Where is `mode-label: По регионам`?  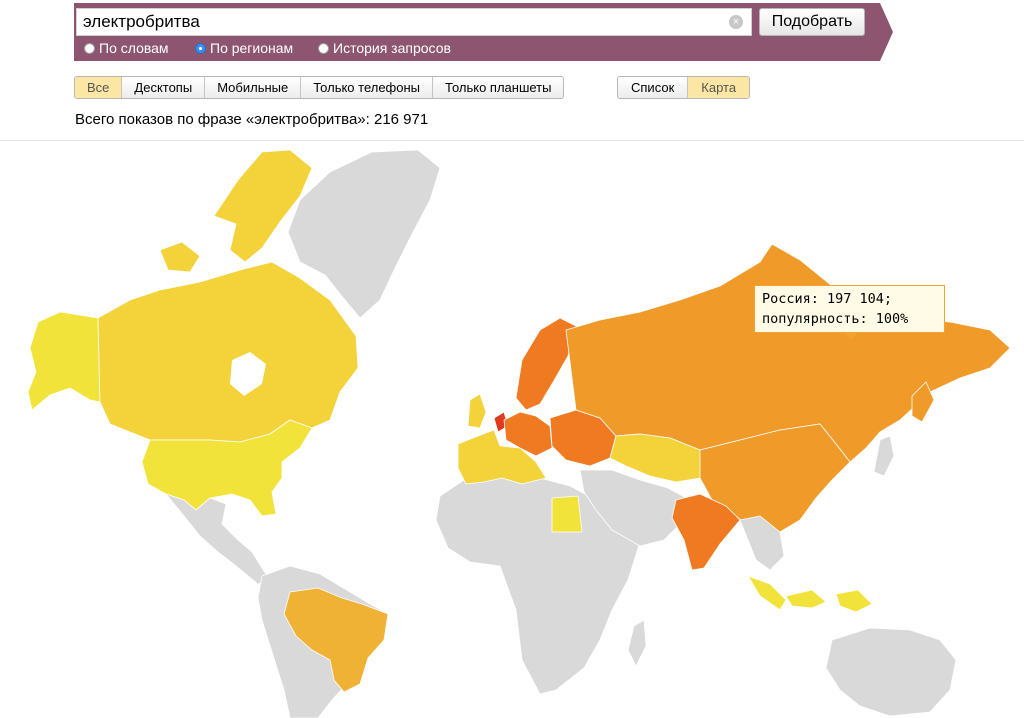 mode-label: По регионам is located at coordinates (252, 48).